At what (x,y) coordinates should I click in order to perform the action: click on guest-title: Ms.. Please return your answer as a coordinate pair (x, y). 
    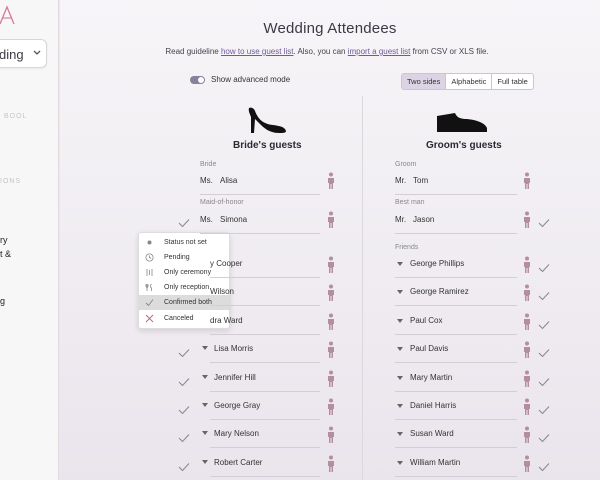
    Looking at the image, I should click on (206, 219).